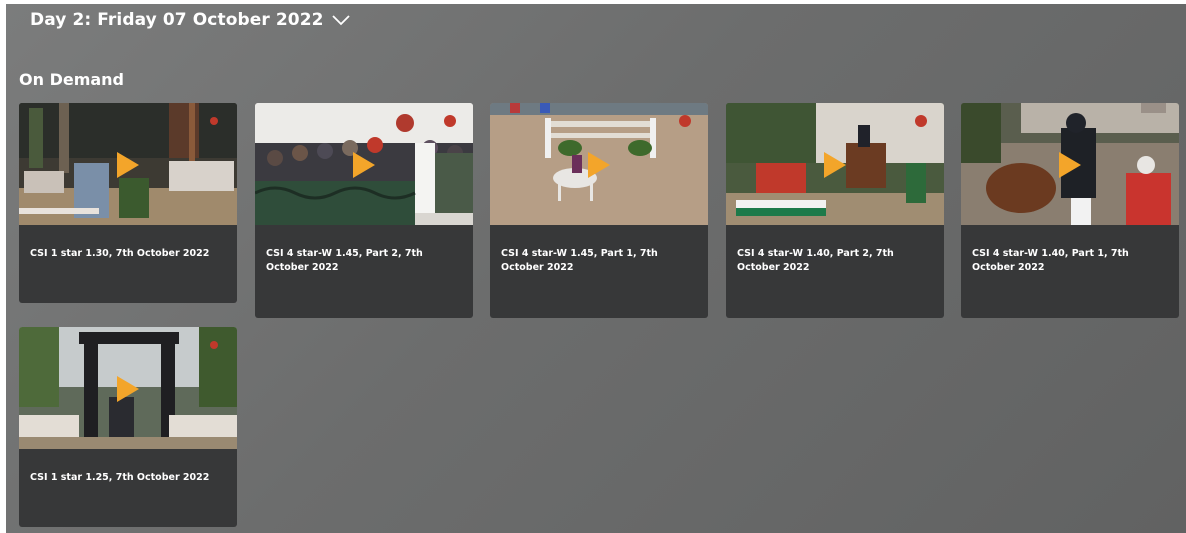 This screenshot has width=1186, height=533. I want to click on video-card: CSI 1 star 1.30, 7th October 2022, so click(128, 203).